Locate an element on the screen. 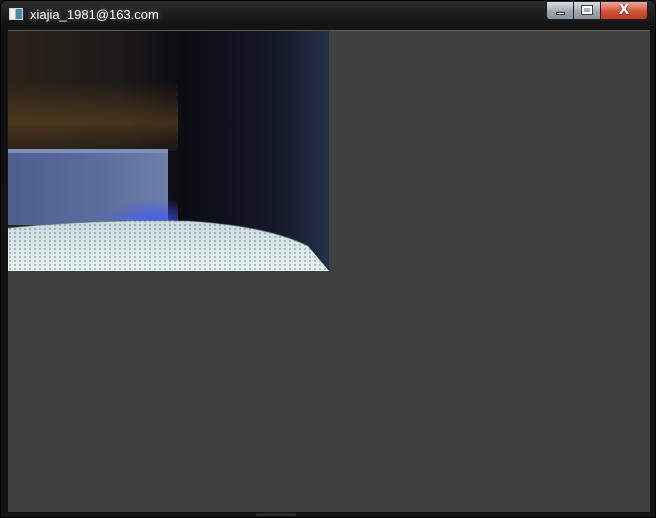 This screenshot has width=656, height=518. title-bar: xiajia_1981@163.com X is located at coordinates (328, 15).